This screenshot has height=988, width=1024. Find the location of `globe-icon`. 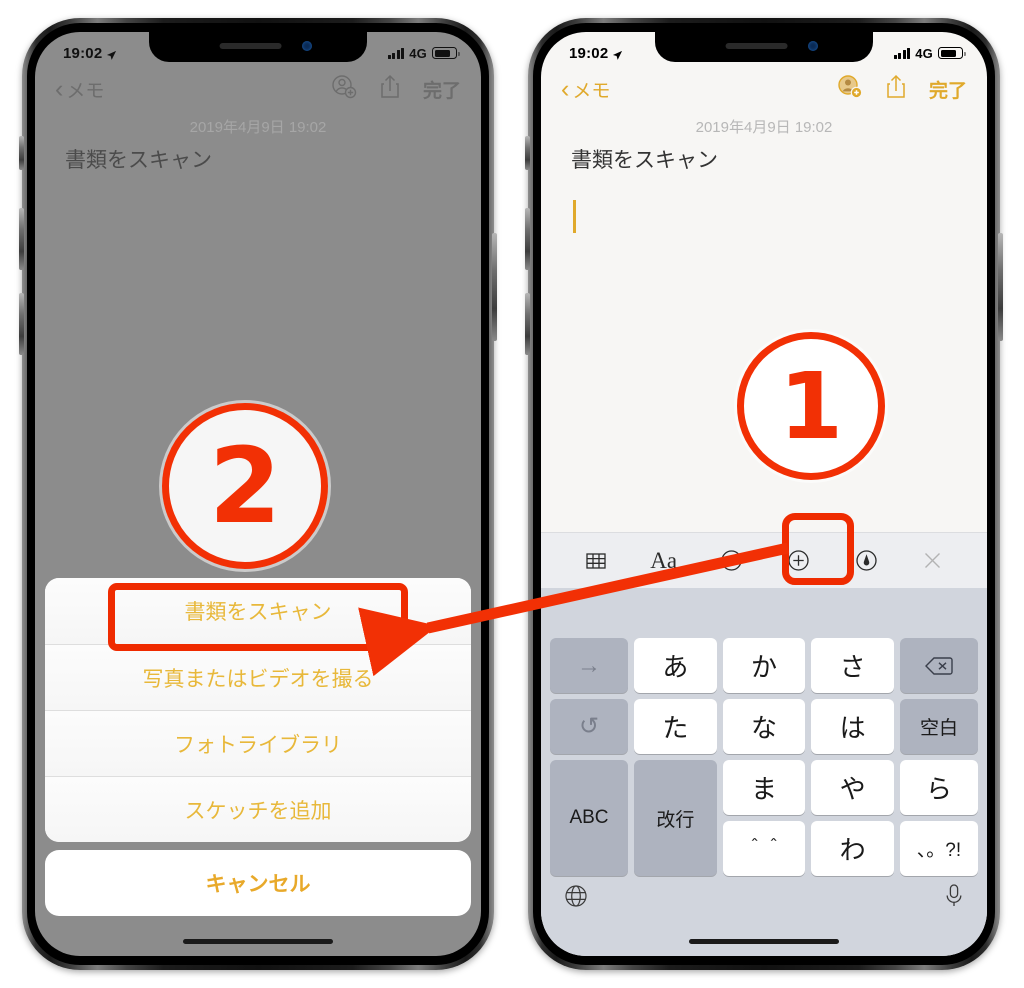

globe-icon is located at coordinates (576, 898).